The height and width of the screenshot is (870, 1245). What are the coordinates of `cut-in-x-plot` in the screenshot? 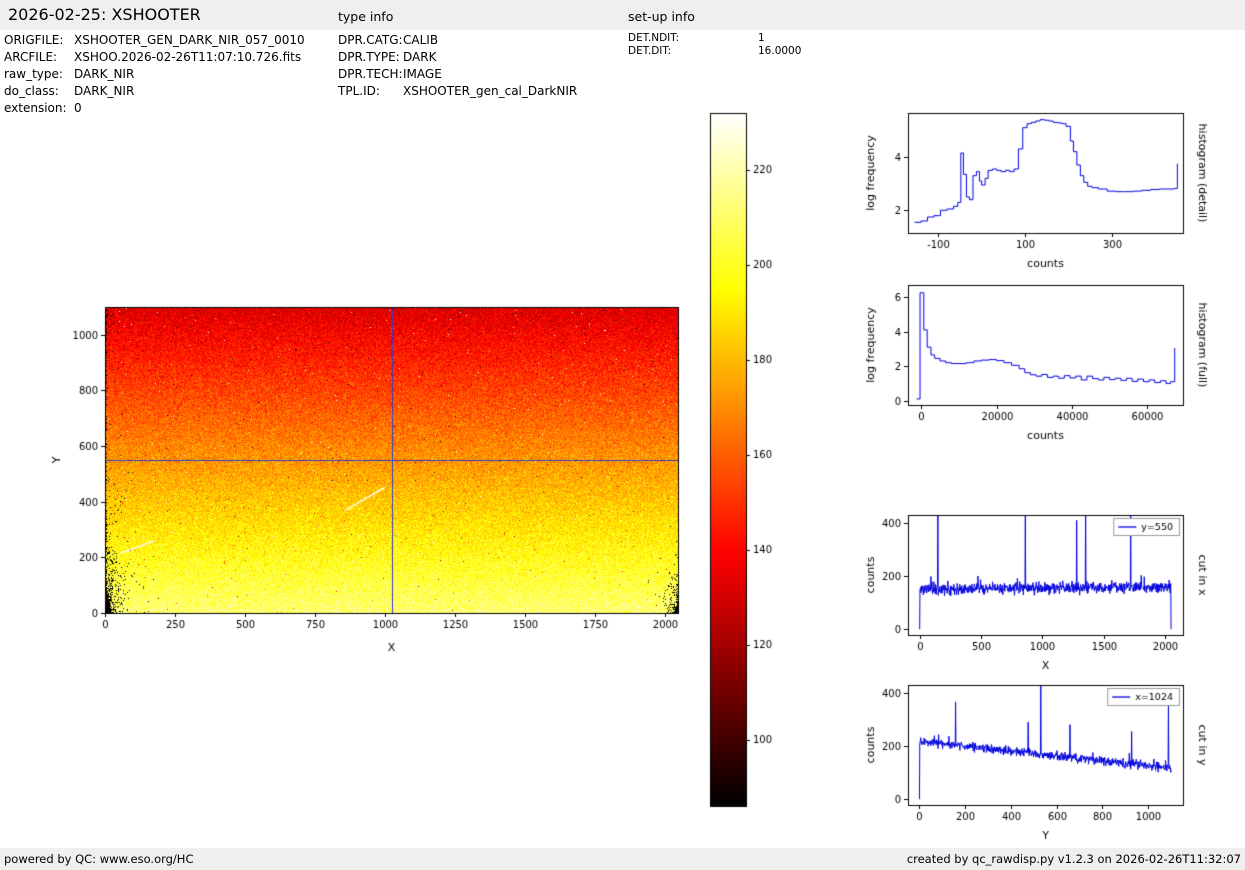 It's located at (1050, 595).